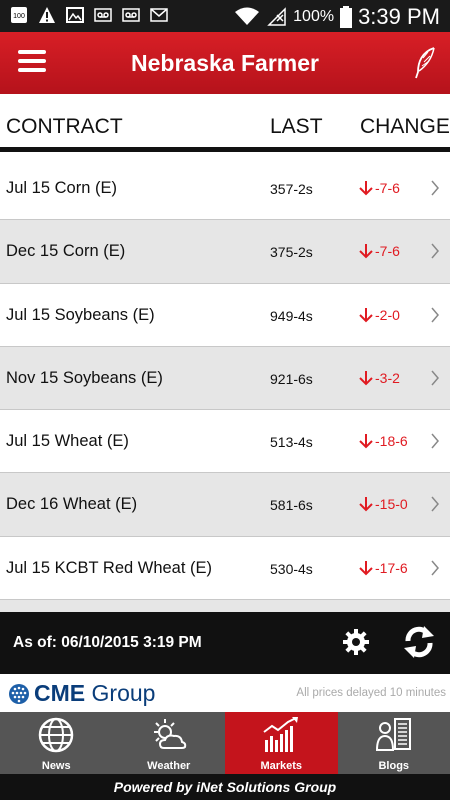 The image size is (450, 800). I want to click on price-change: -15-0, so click(383, 504).